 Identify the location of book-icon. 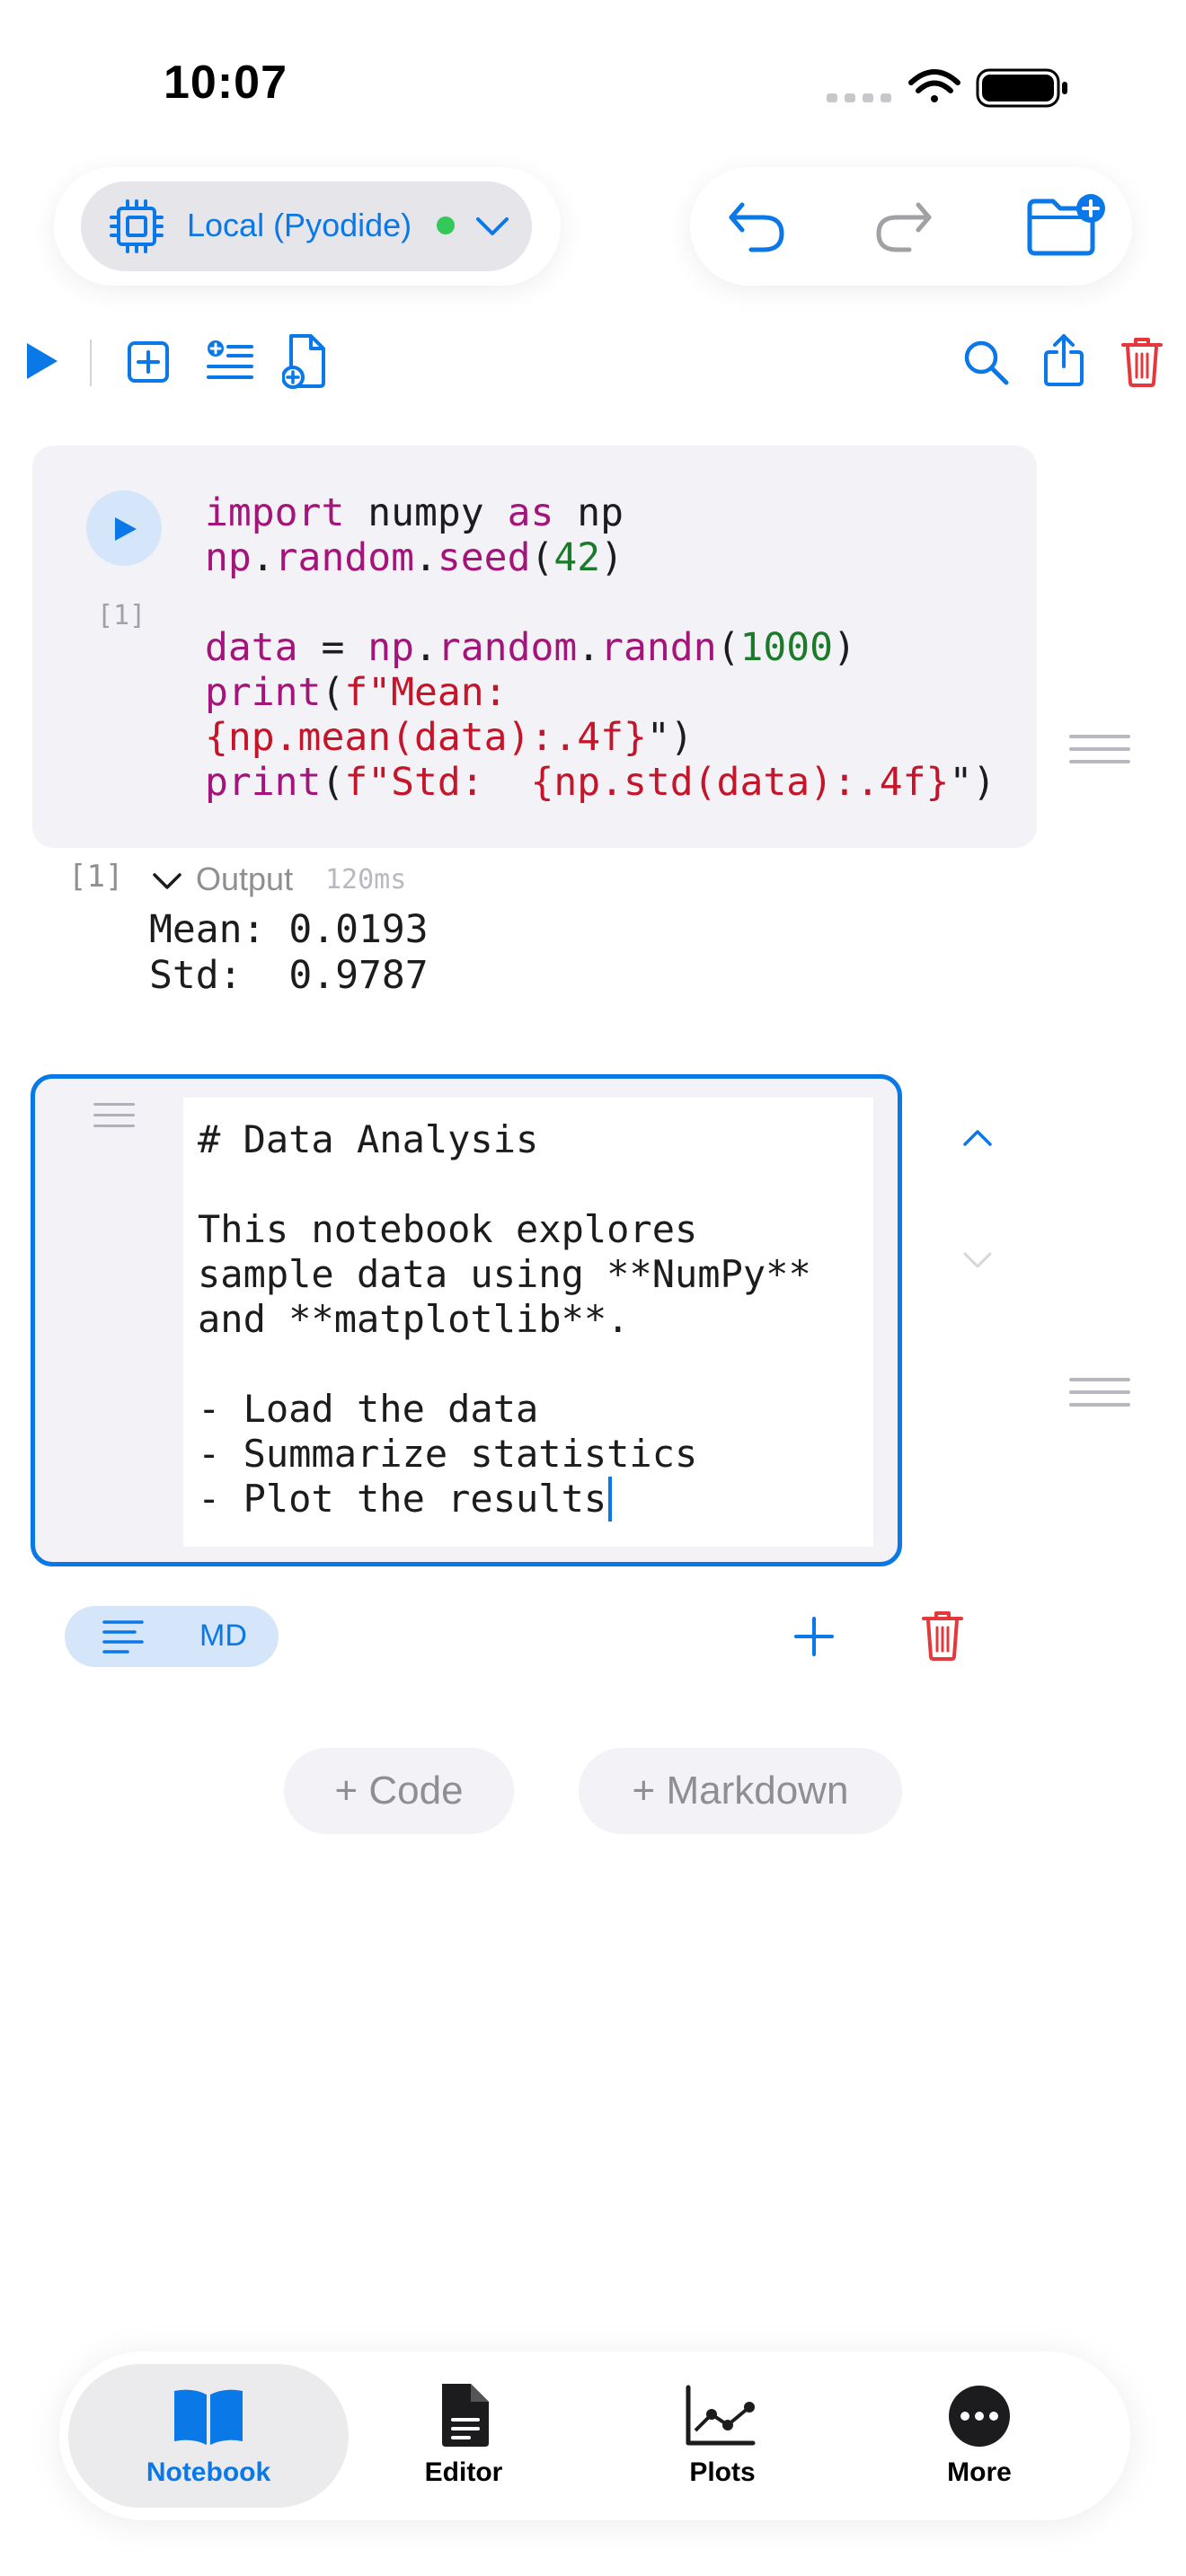
(208, 2417).